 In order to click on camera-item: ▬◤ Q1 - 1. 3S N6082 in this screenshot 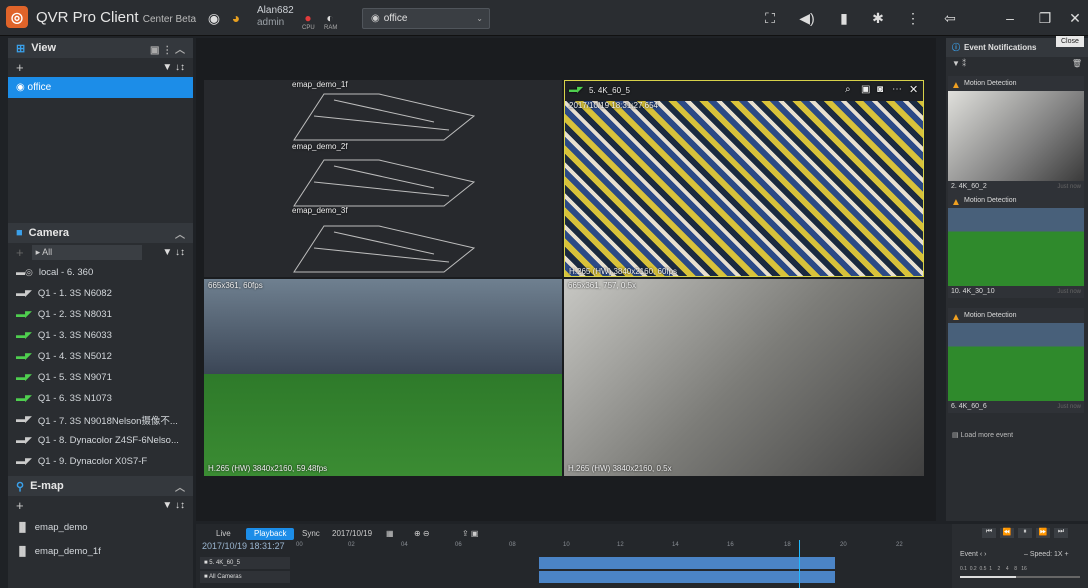, I will do `click(100, 293)`.